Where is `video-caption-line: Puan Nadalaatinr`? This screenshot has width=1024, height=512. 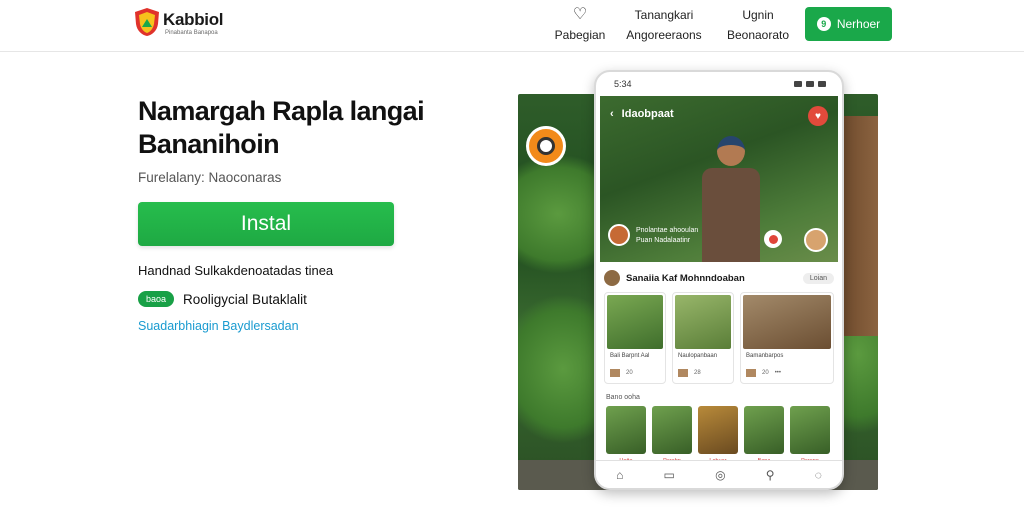 video-caption-line: Puan Nadalaatinr is located at coordinates (663, 240).